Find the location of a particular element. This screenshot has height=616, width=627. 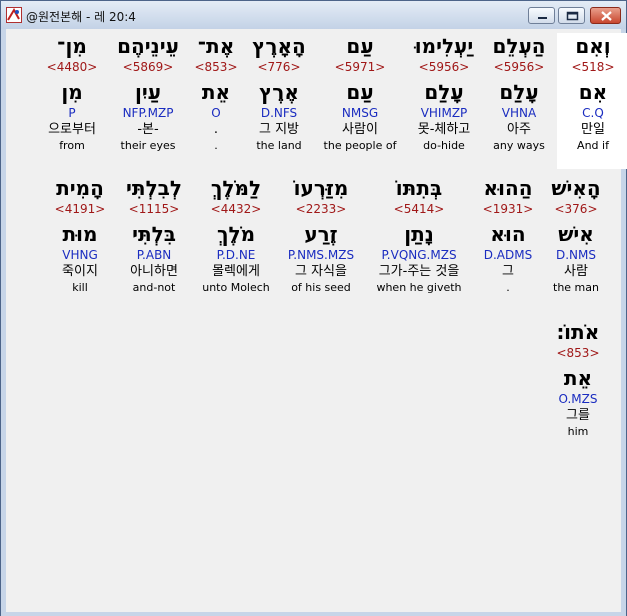

korean-gloss: . is located at coordinates (216, 129).